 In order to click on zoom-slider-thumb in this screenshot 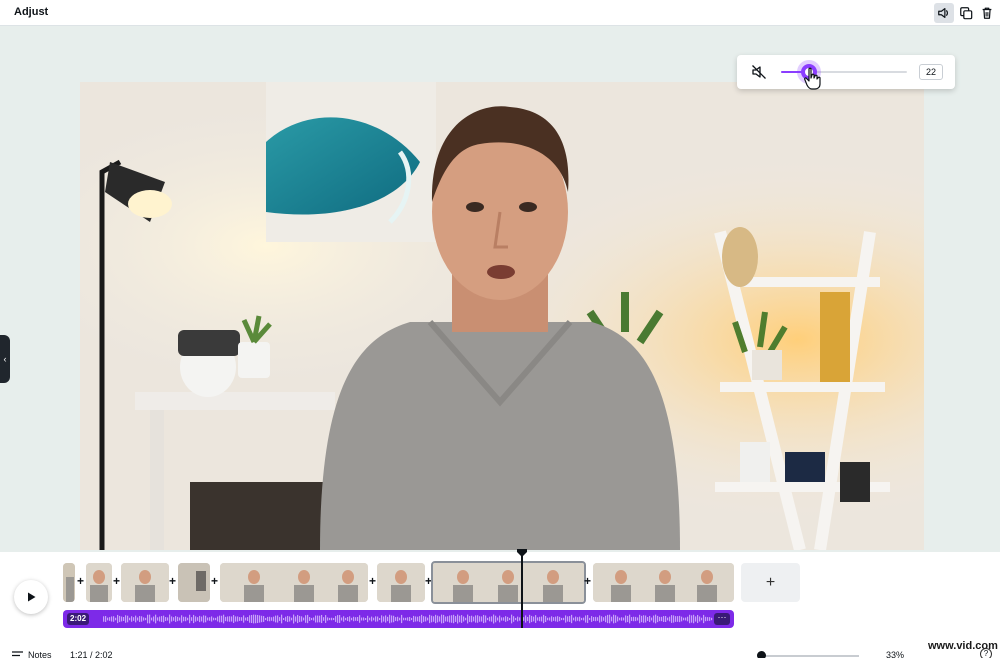, I will do `click(761, 654)`.